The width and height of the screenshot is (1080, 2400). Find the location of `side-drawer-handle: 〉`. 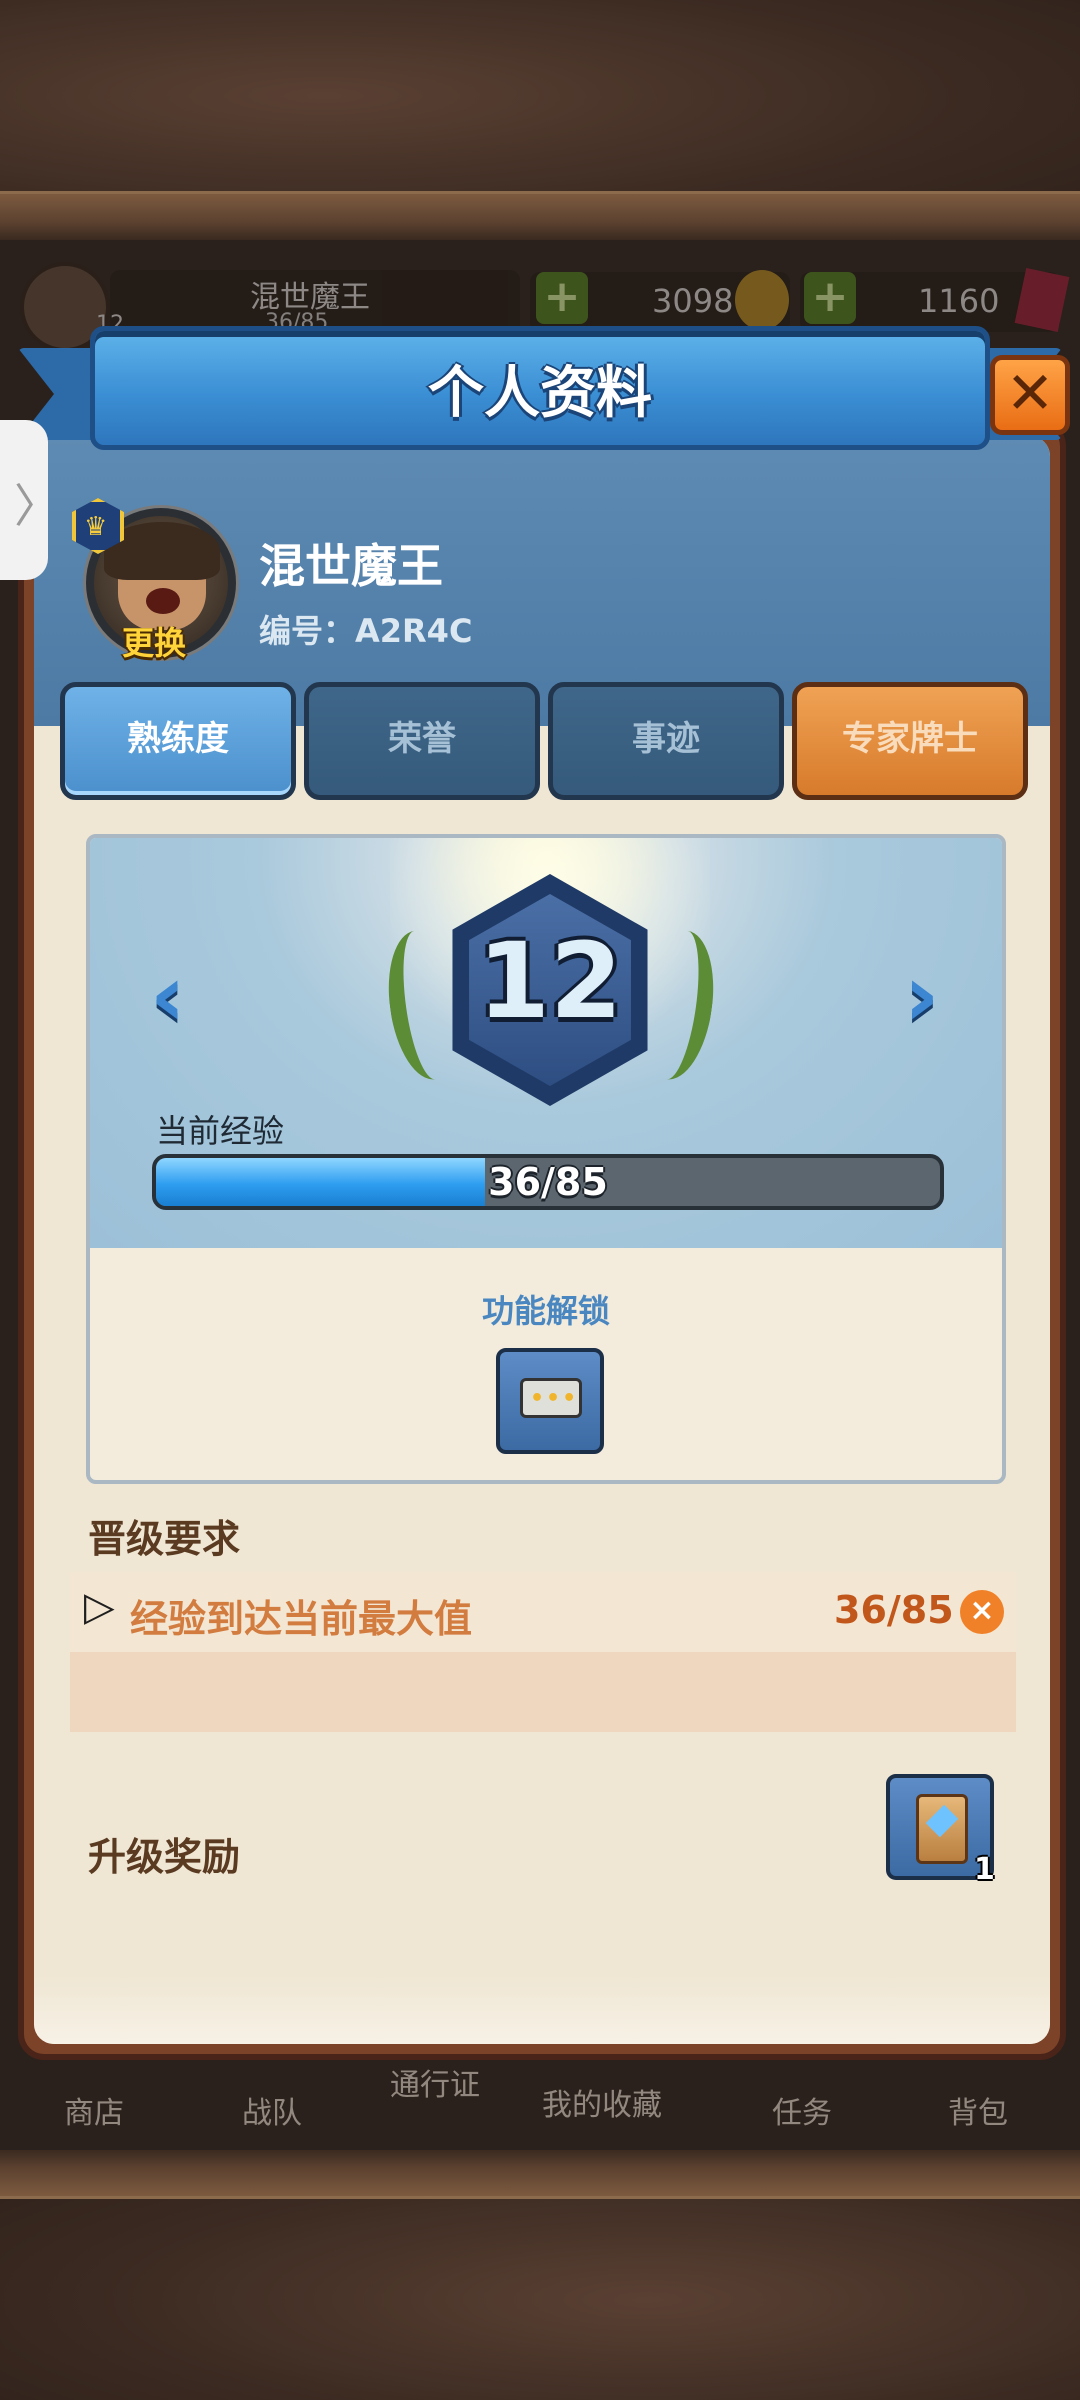

side-drawer-handle: 〉 is located at coordinates (30, 500).